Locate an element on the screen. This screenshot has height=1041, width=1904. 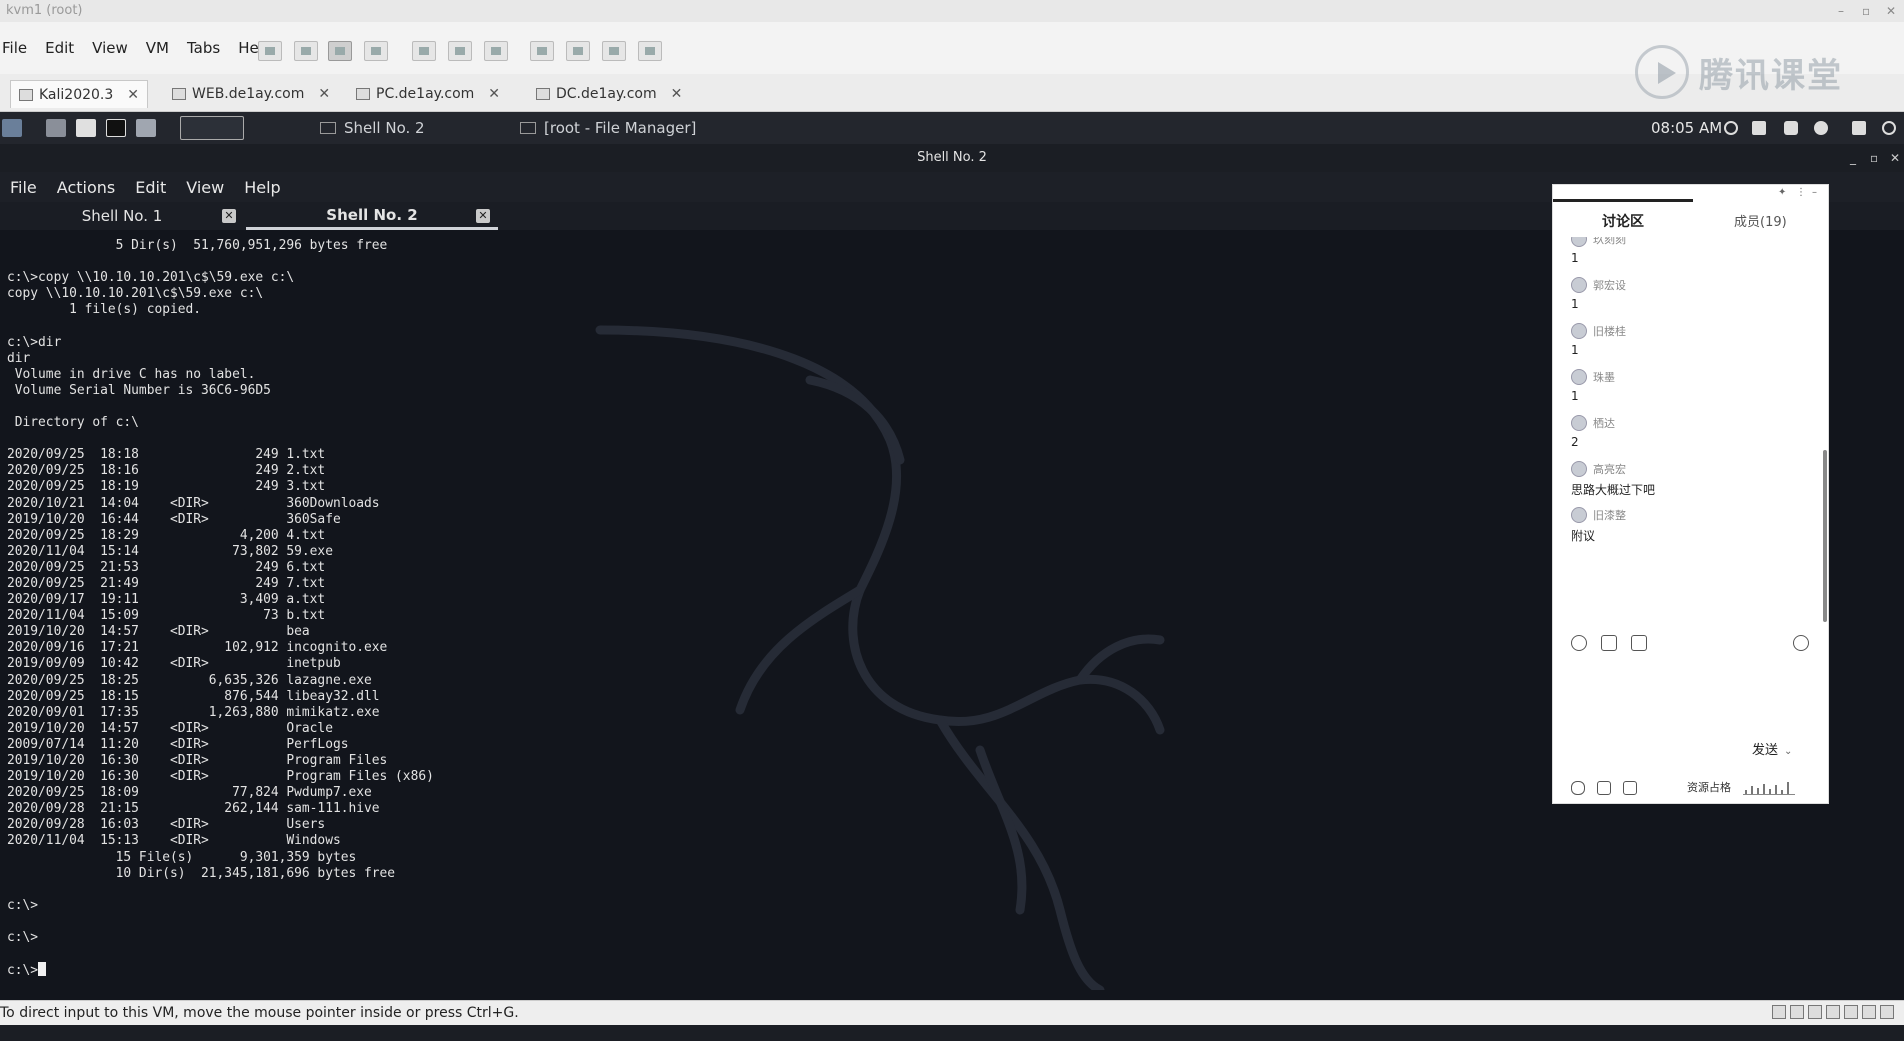
thumbnail-icon is located at coordinates (578, 51).